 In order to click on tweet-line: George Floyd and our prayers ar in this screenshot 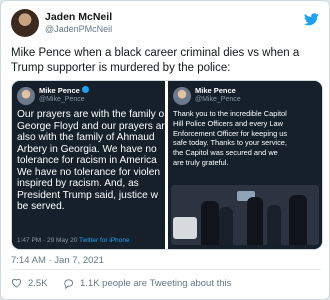, I will do `click(91, 126)`.